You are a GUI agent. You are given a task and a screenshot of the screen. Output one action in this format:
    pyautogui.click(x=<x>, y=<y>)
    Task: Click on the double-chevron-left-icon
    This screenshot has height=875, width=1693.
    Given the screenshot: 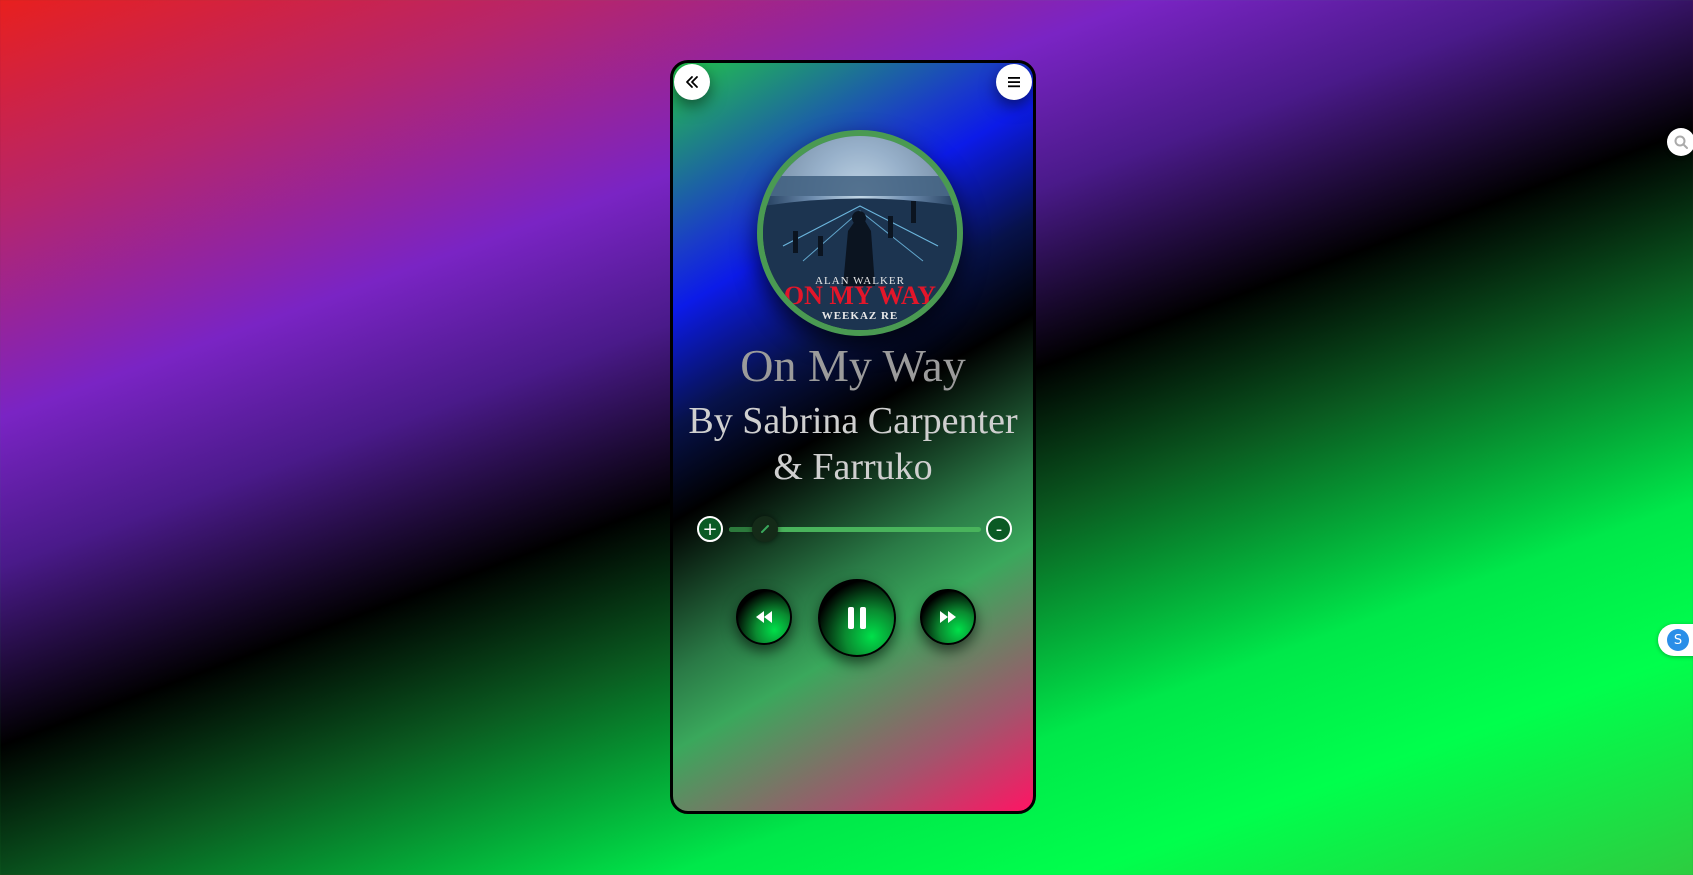 What is the action you would take?
    pyautogui.click(x=692, y=82)
    